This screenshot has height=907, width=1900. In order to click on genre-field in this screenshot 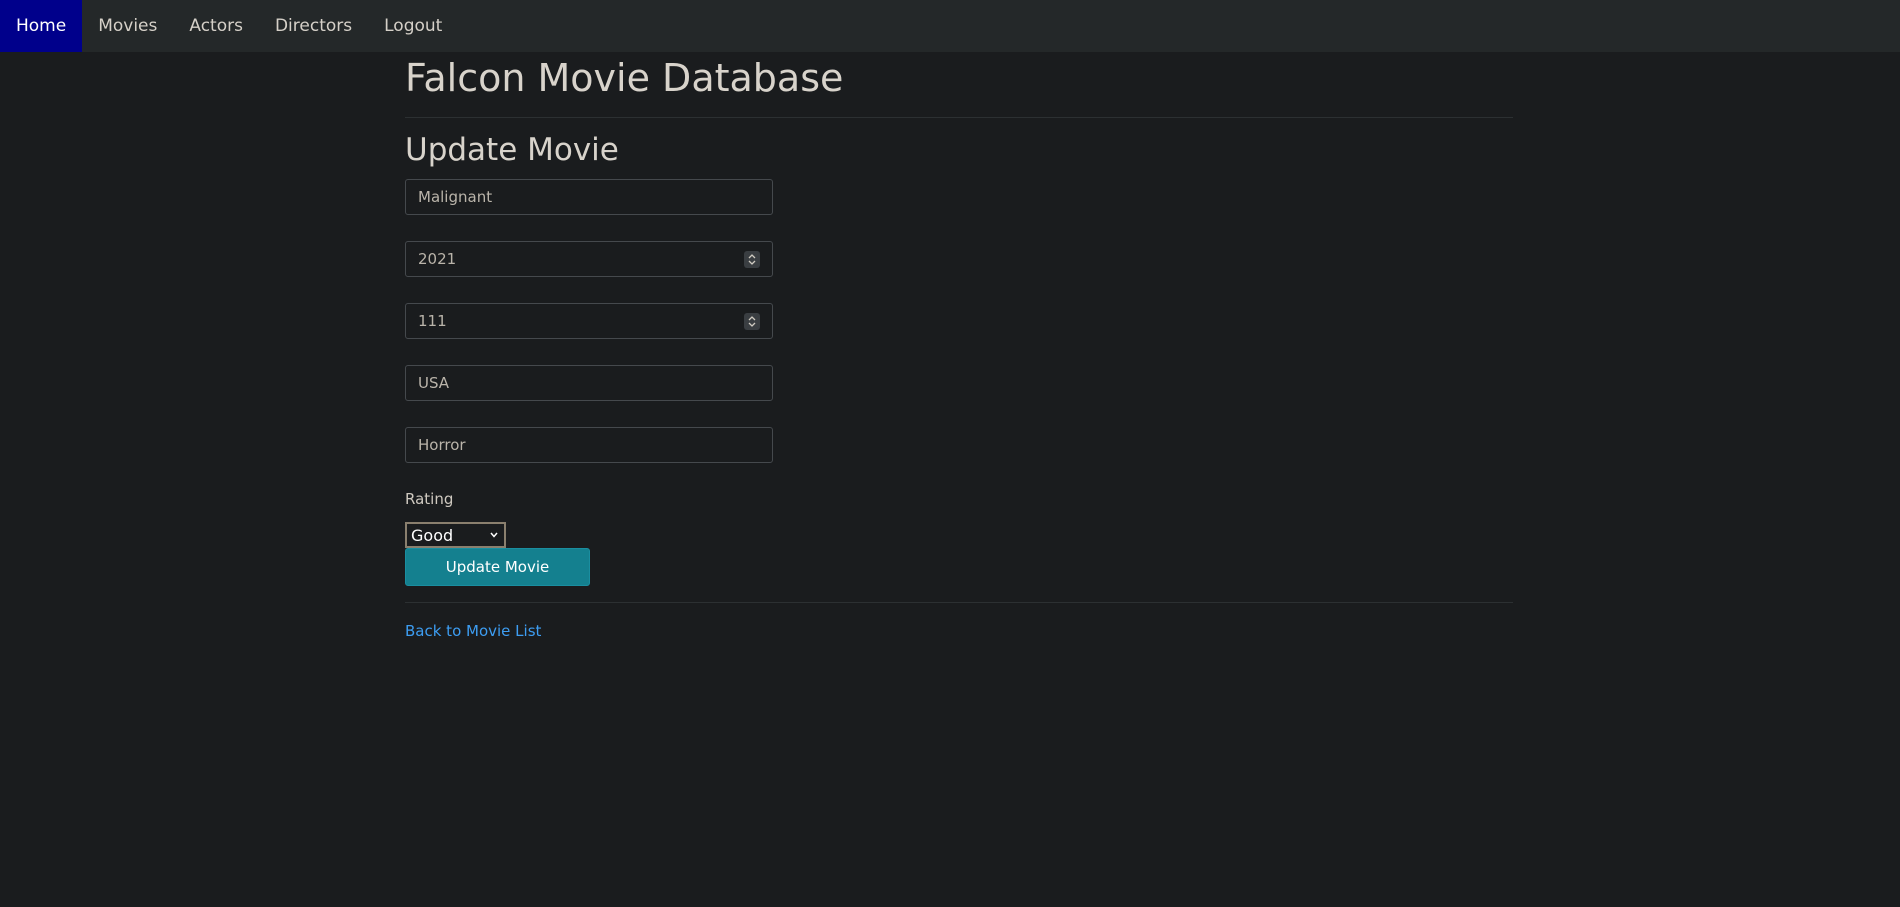, I will do `click(589, 445)`.